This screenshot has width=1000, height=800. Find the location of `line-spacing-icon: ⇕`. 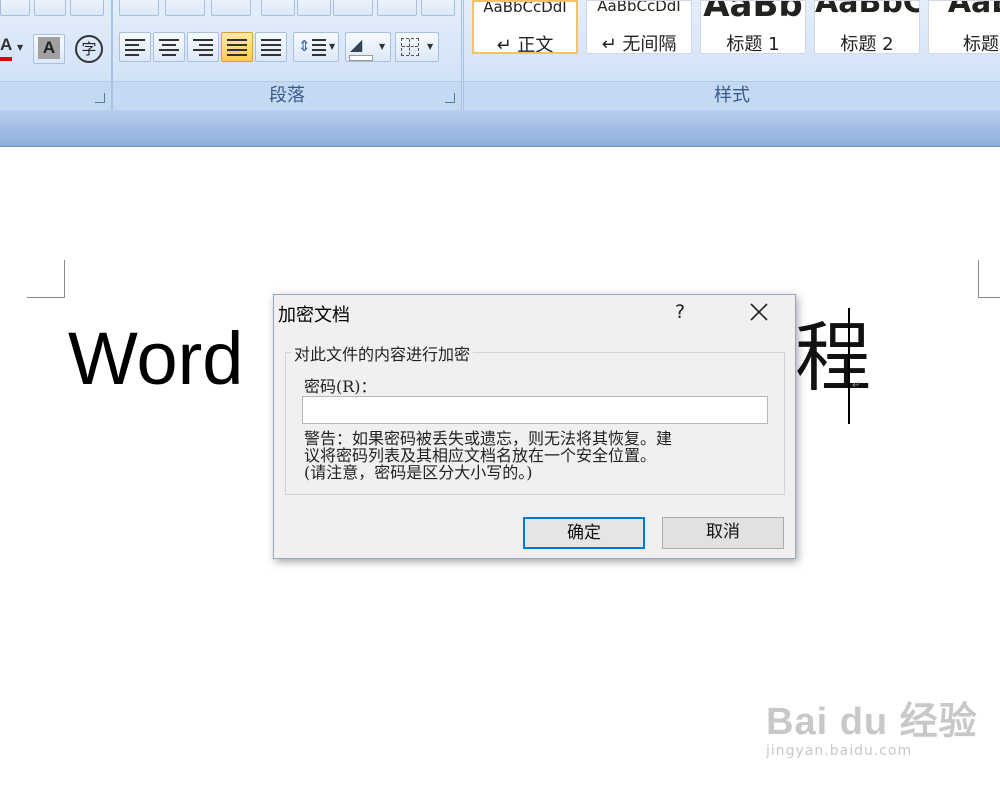

line-spacing-icon: ⇕ is located at coordinates (304, 46).